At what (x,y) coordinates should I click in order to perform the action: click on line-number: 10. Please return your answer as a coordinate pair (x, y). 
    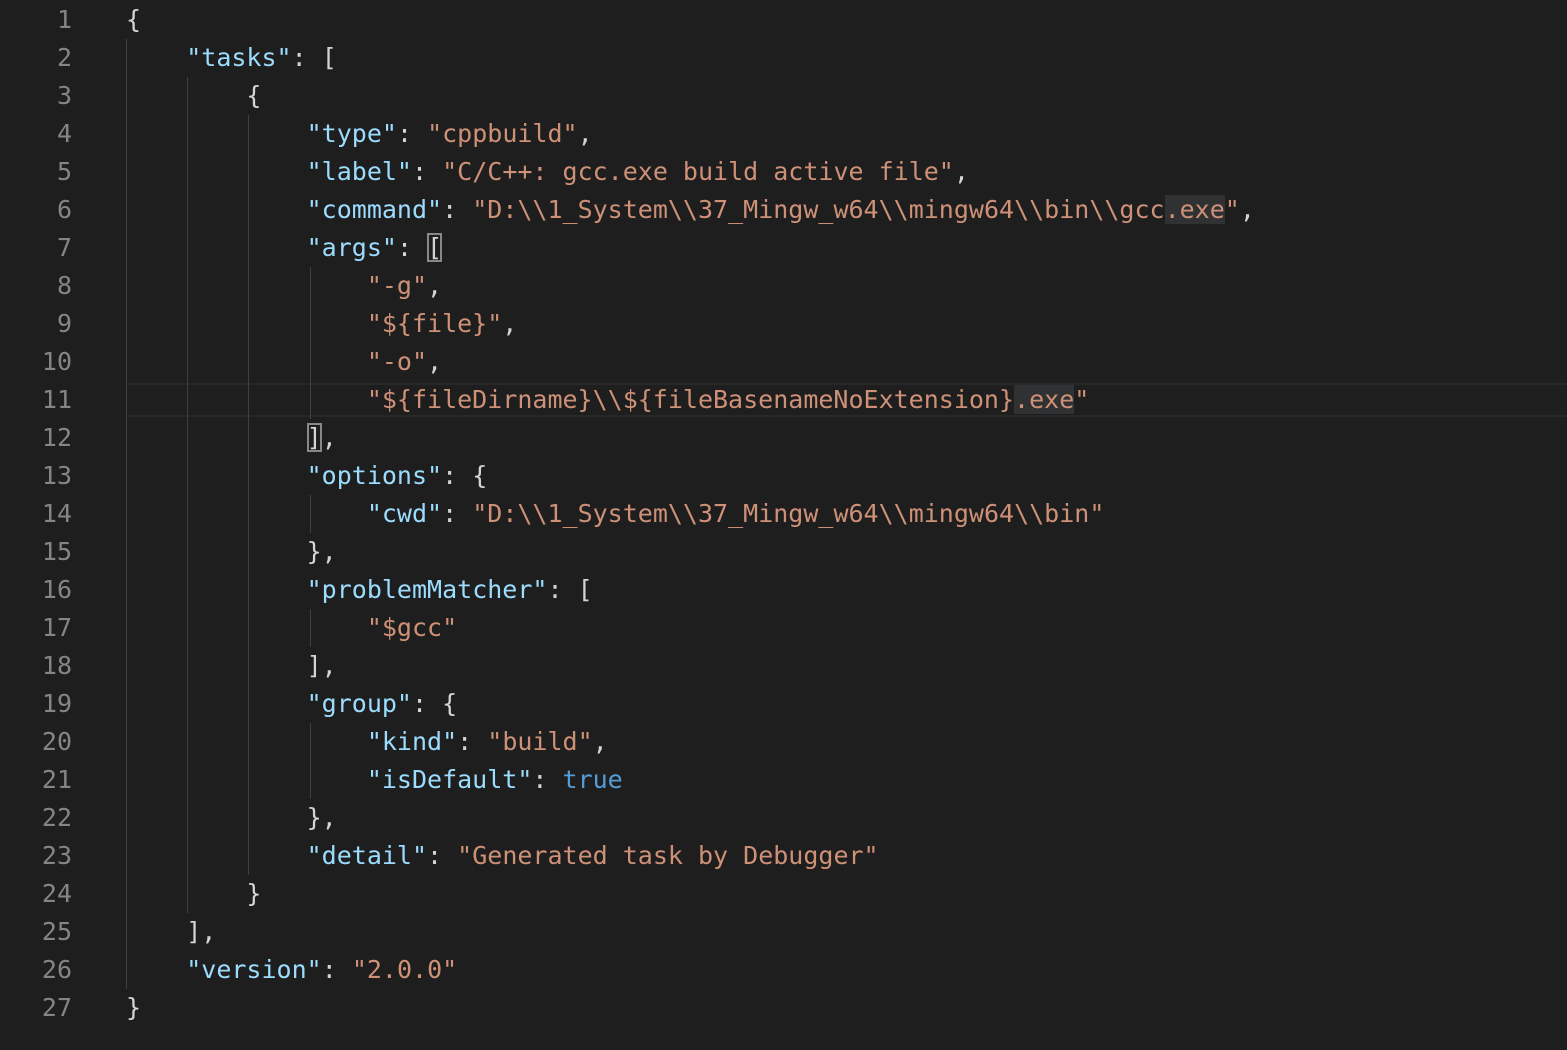
    Looking at the image, I should click on (56, 361).